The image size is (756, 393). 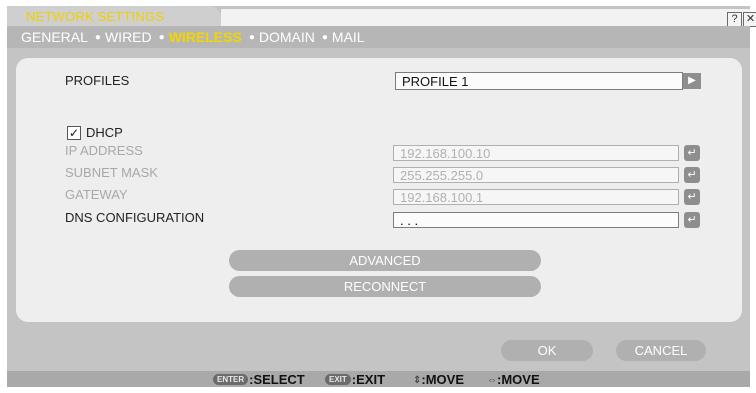 What do you see at coordinates (287, 37) in the screenshot?
I see `tab-domain: DOMAIN` at bounding box center [287, 37].